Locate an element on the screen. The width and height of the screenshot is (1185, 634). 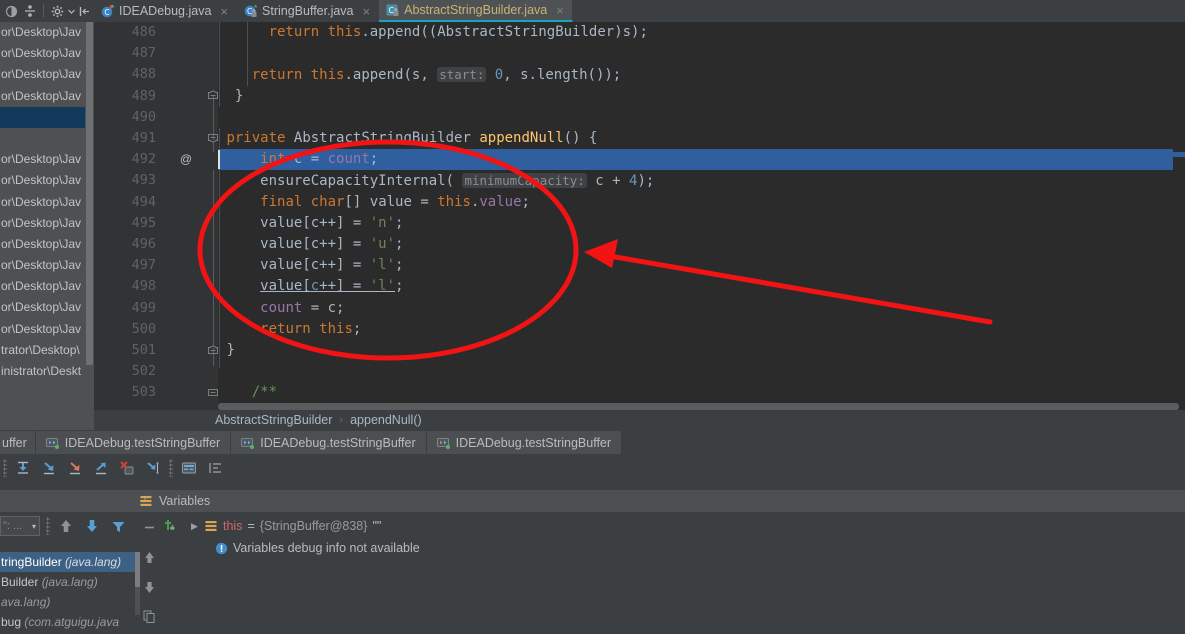
breadcrumb: AbstractStringBuilder › appendNull() is located at coordinates (318, 420).